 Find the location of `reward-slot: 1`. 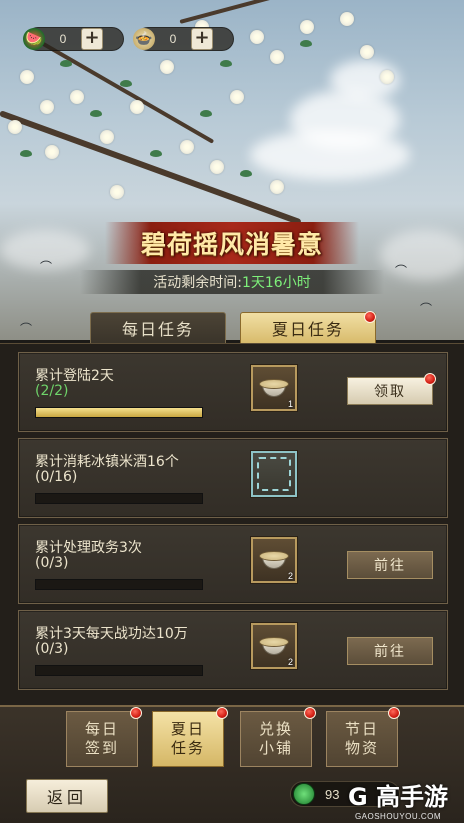

reward-slot: 1 is located at coordinates (274, 388).